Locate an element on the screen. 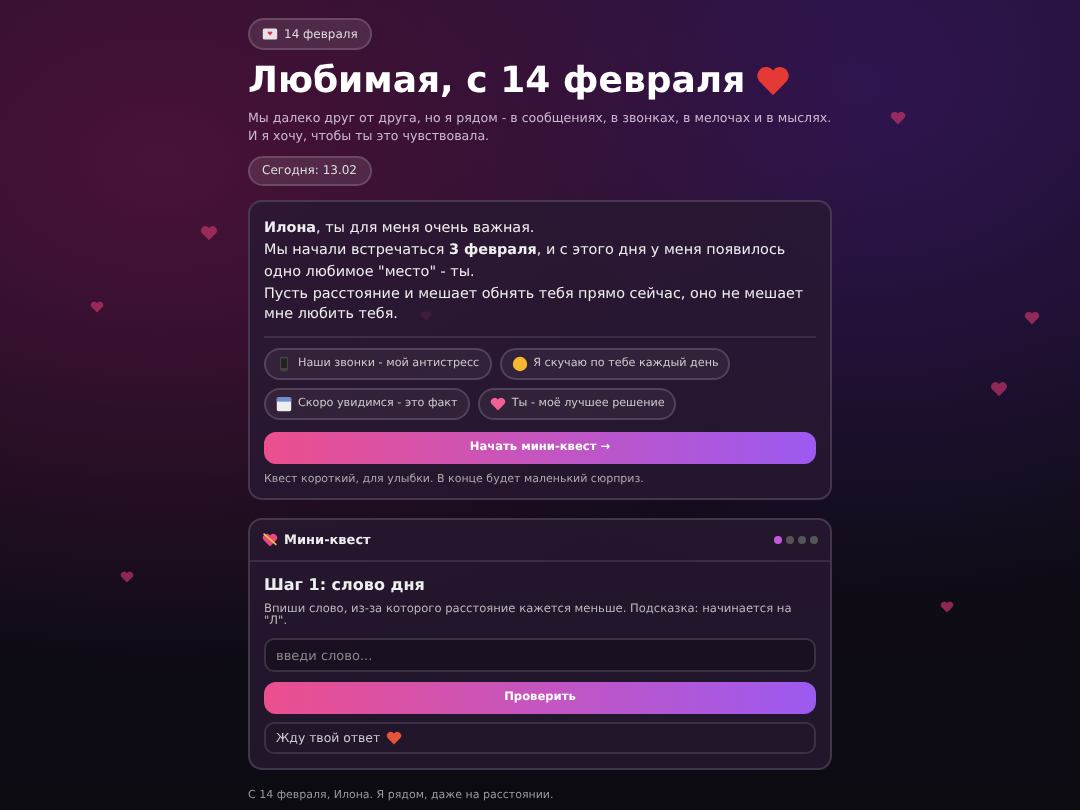 The width and height of the screenshot is (1080, 810). step-title: Шаг 1: слово дня is located at coordinates (345, 585).